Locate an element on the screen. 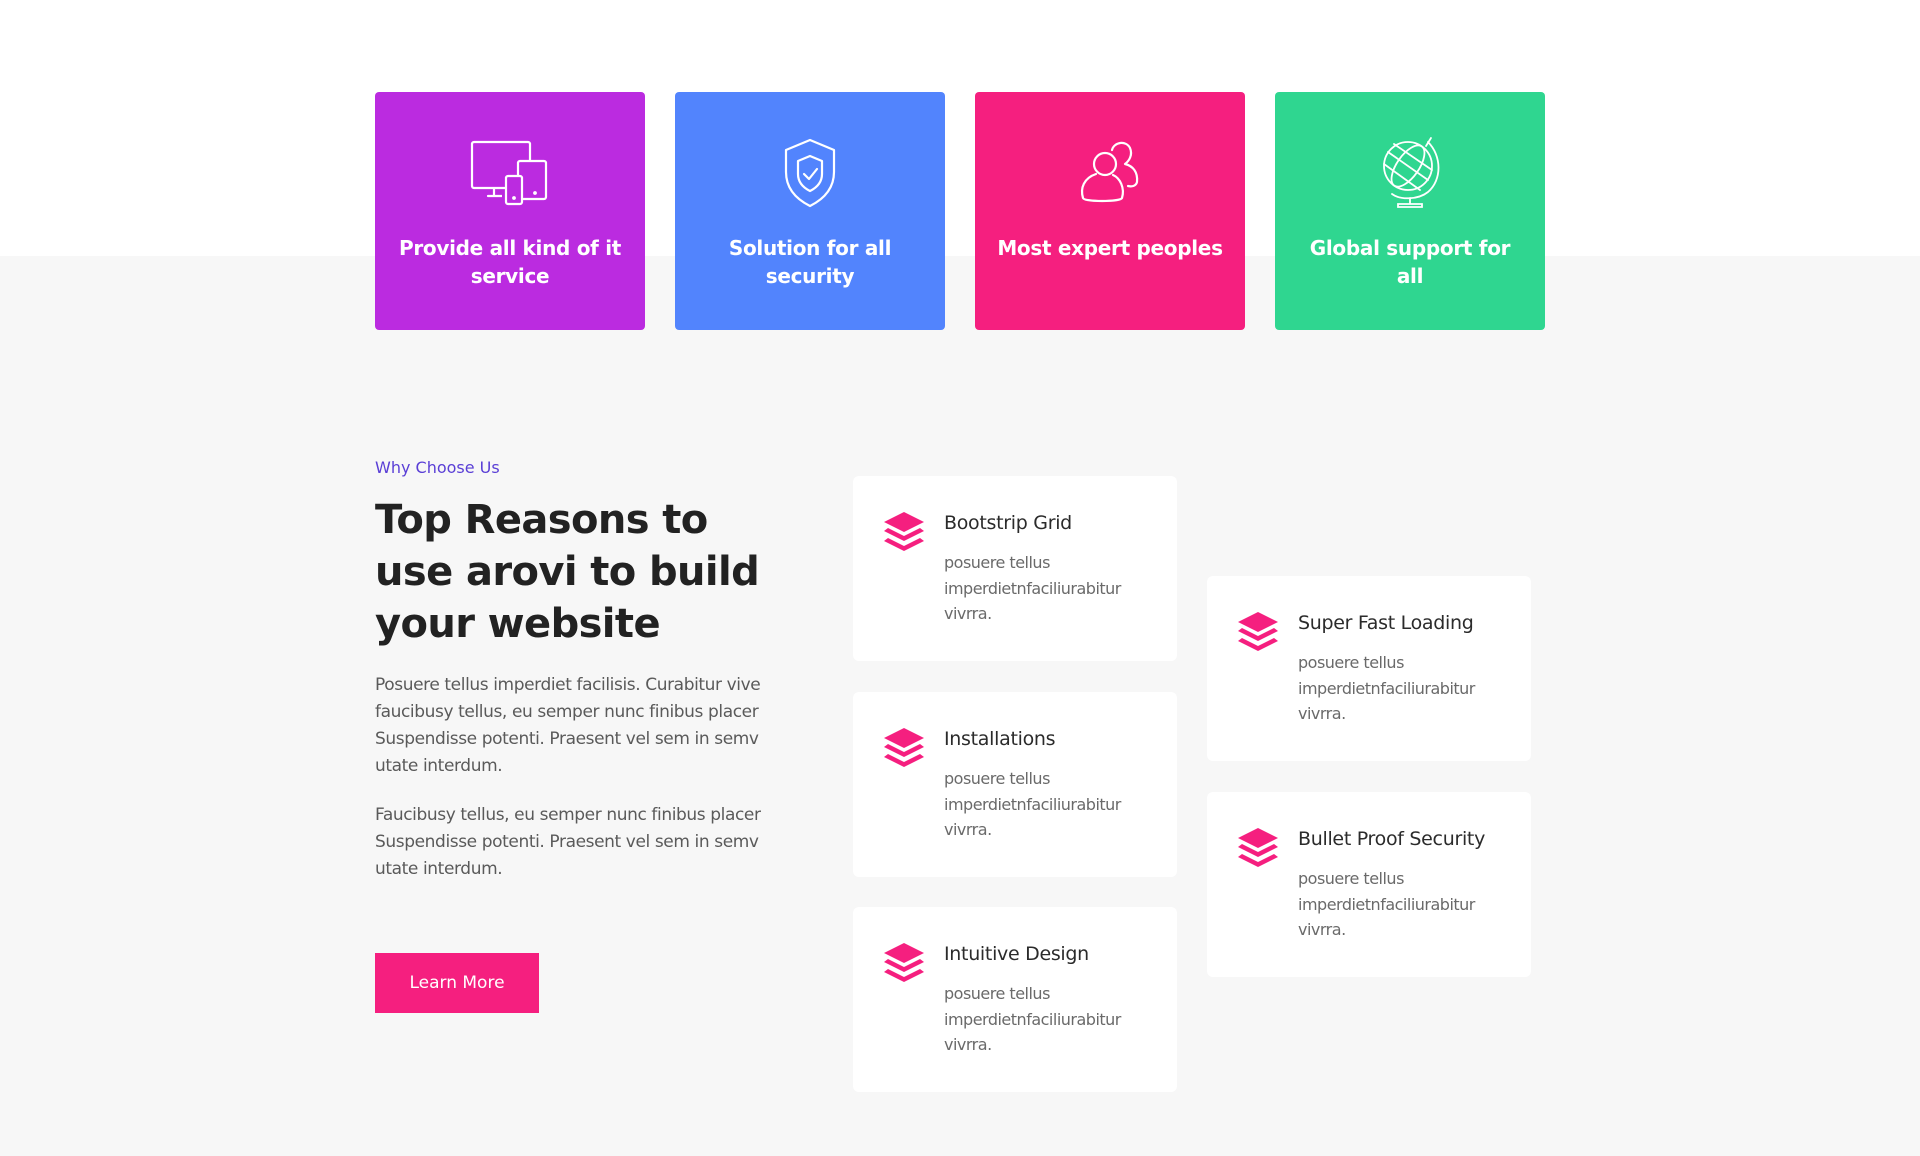 The height and width of the screenshot is (1156, 1920). feature-title: Bootstrip Grid is located at coordinates (1008, 523).